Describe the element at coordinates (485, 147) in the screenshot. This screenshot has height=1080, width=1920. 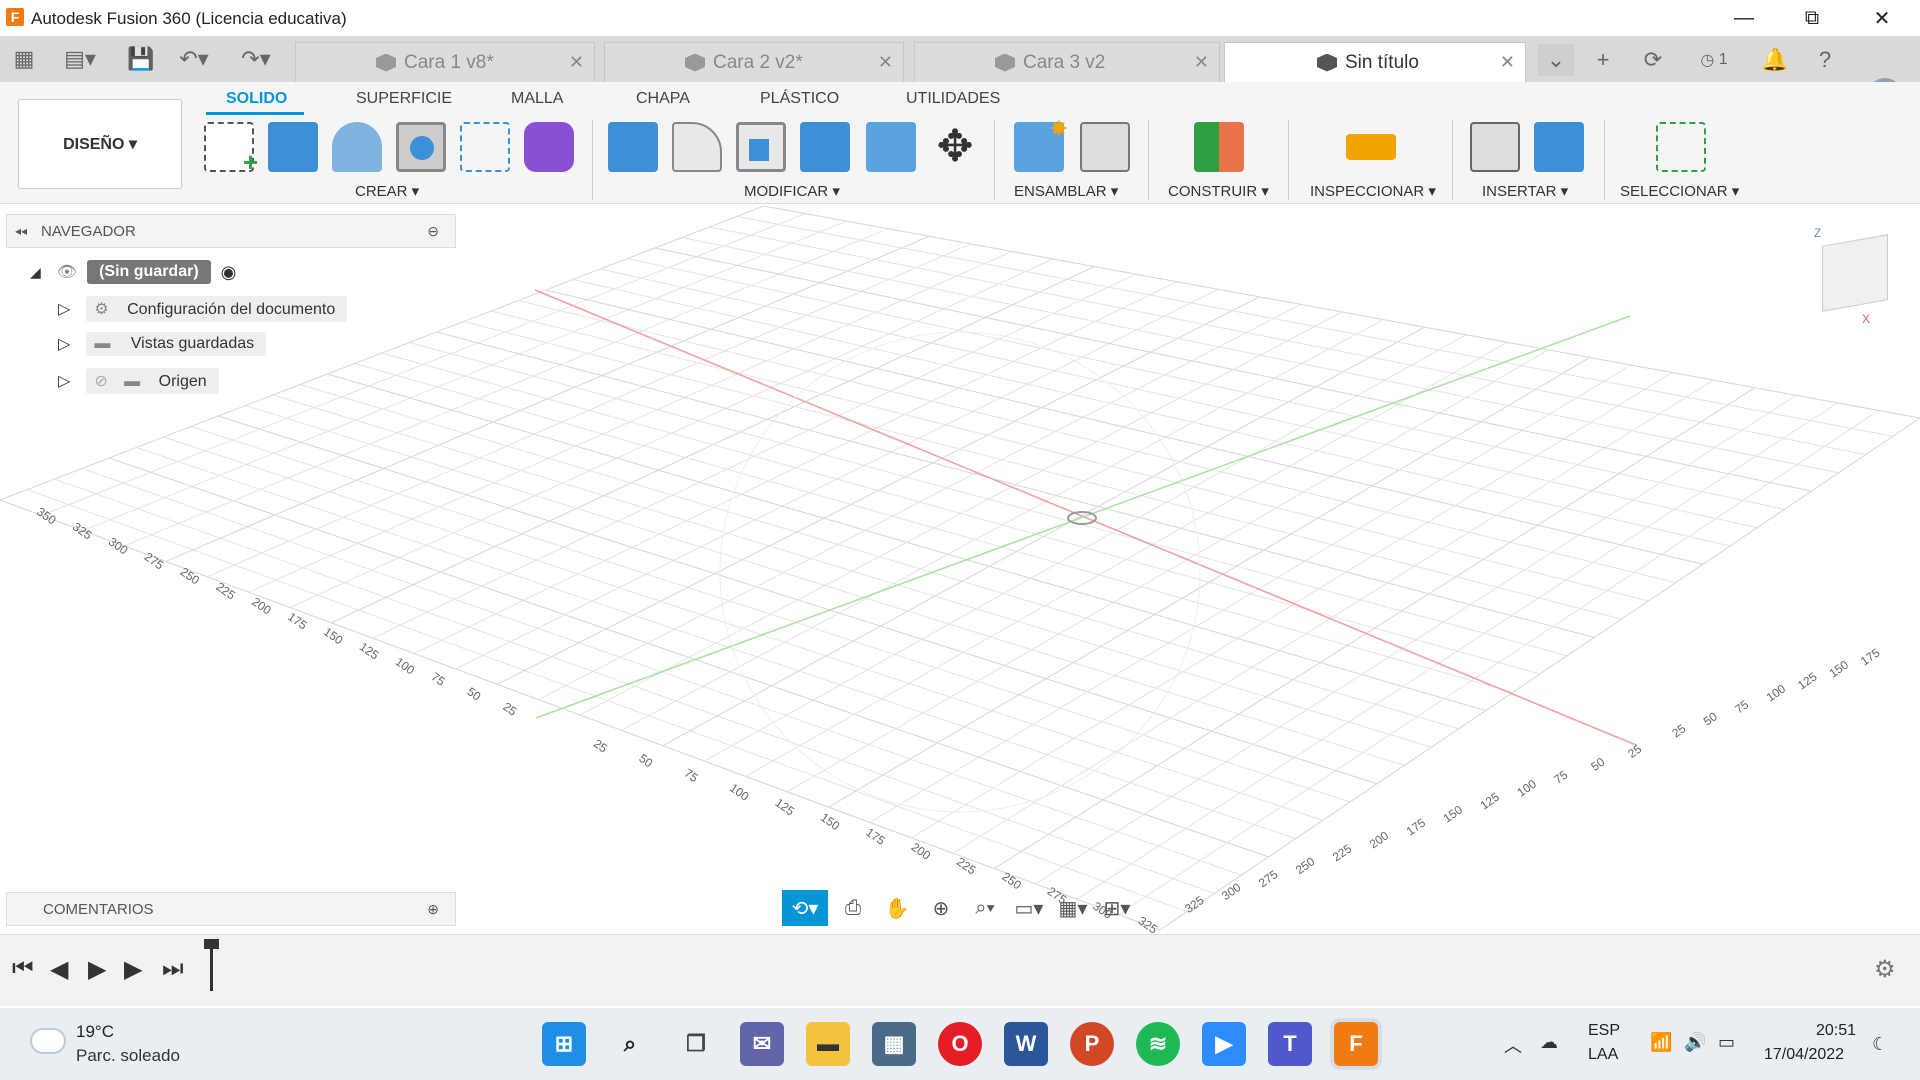
I see `pattern-icon` at that location.